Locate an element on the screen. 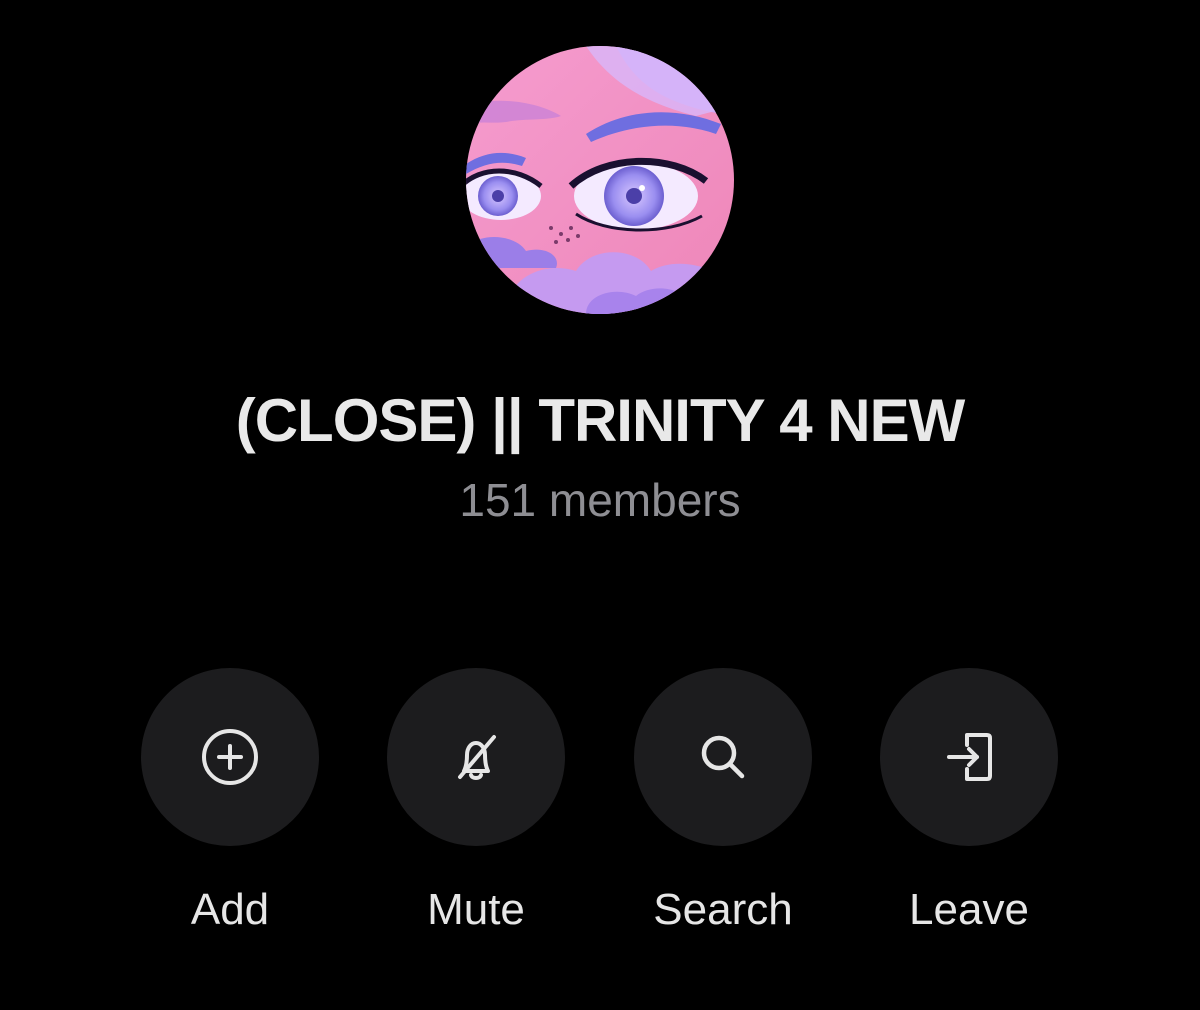 This screenshot has width=1200, height=1010. leave-button: Leave is located at coordinates (969, 808).